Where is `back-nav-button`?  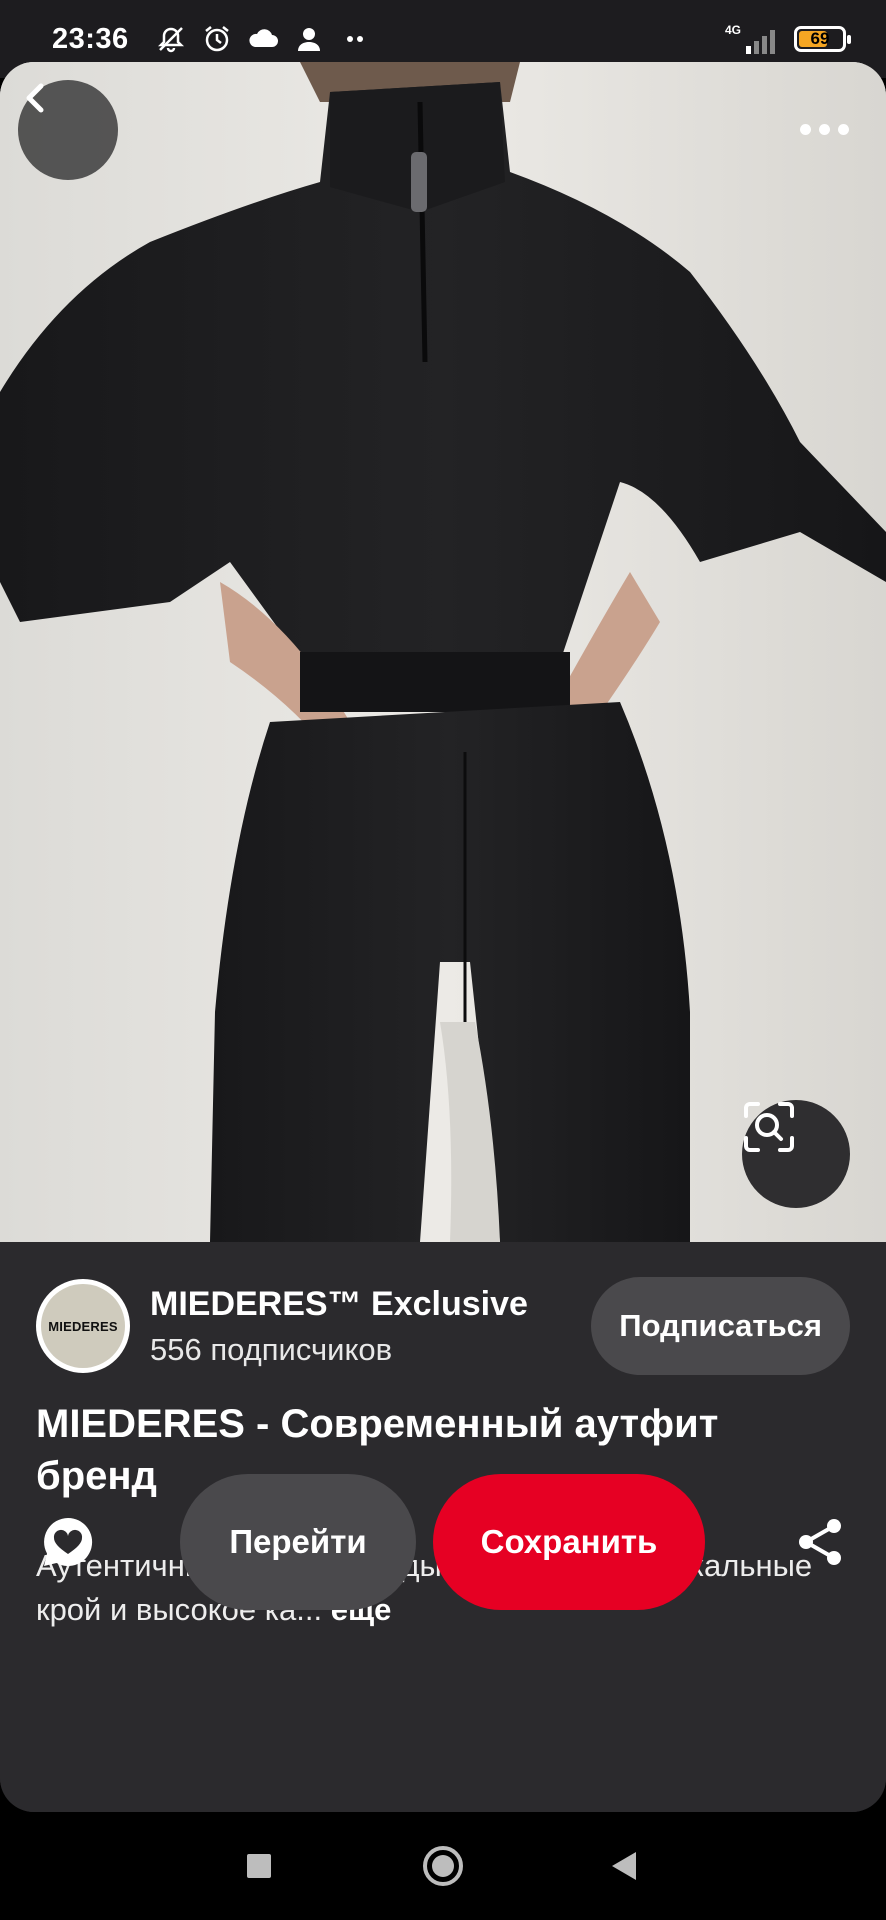
back-nav-button is located at coordinates (624, 1866).